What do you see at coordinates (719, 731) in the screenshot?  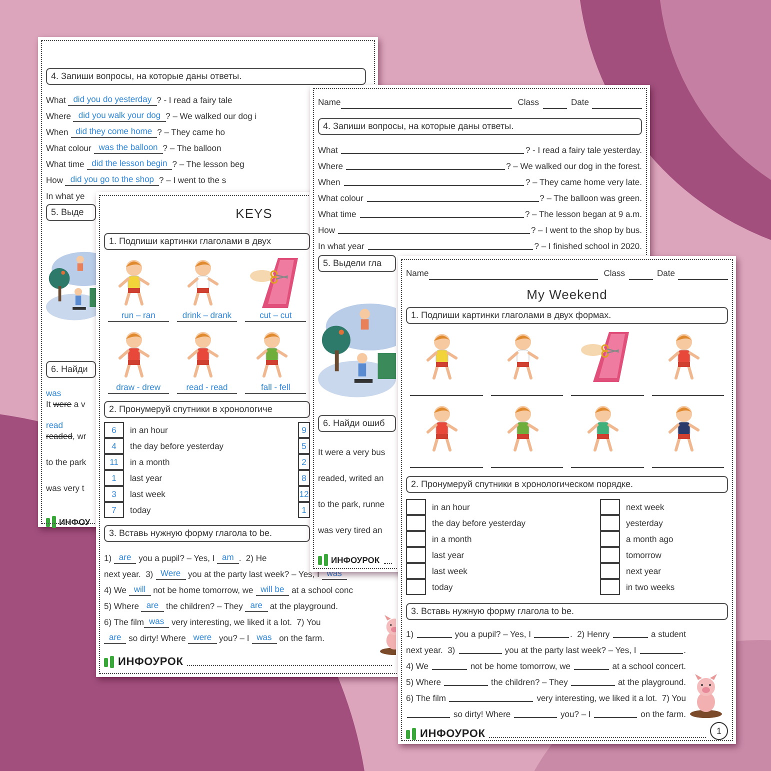 I see `page-number: 1` at bounding box center [719, 731].